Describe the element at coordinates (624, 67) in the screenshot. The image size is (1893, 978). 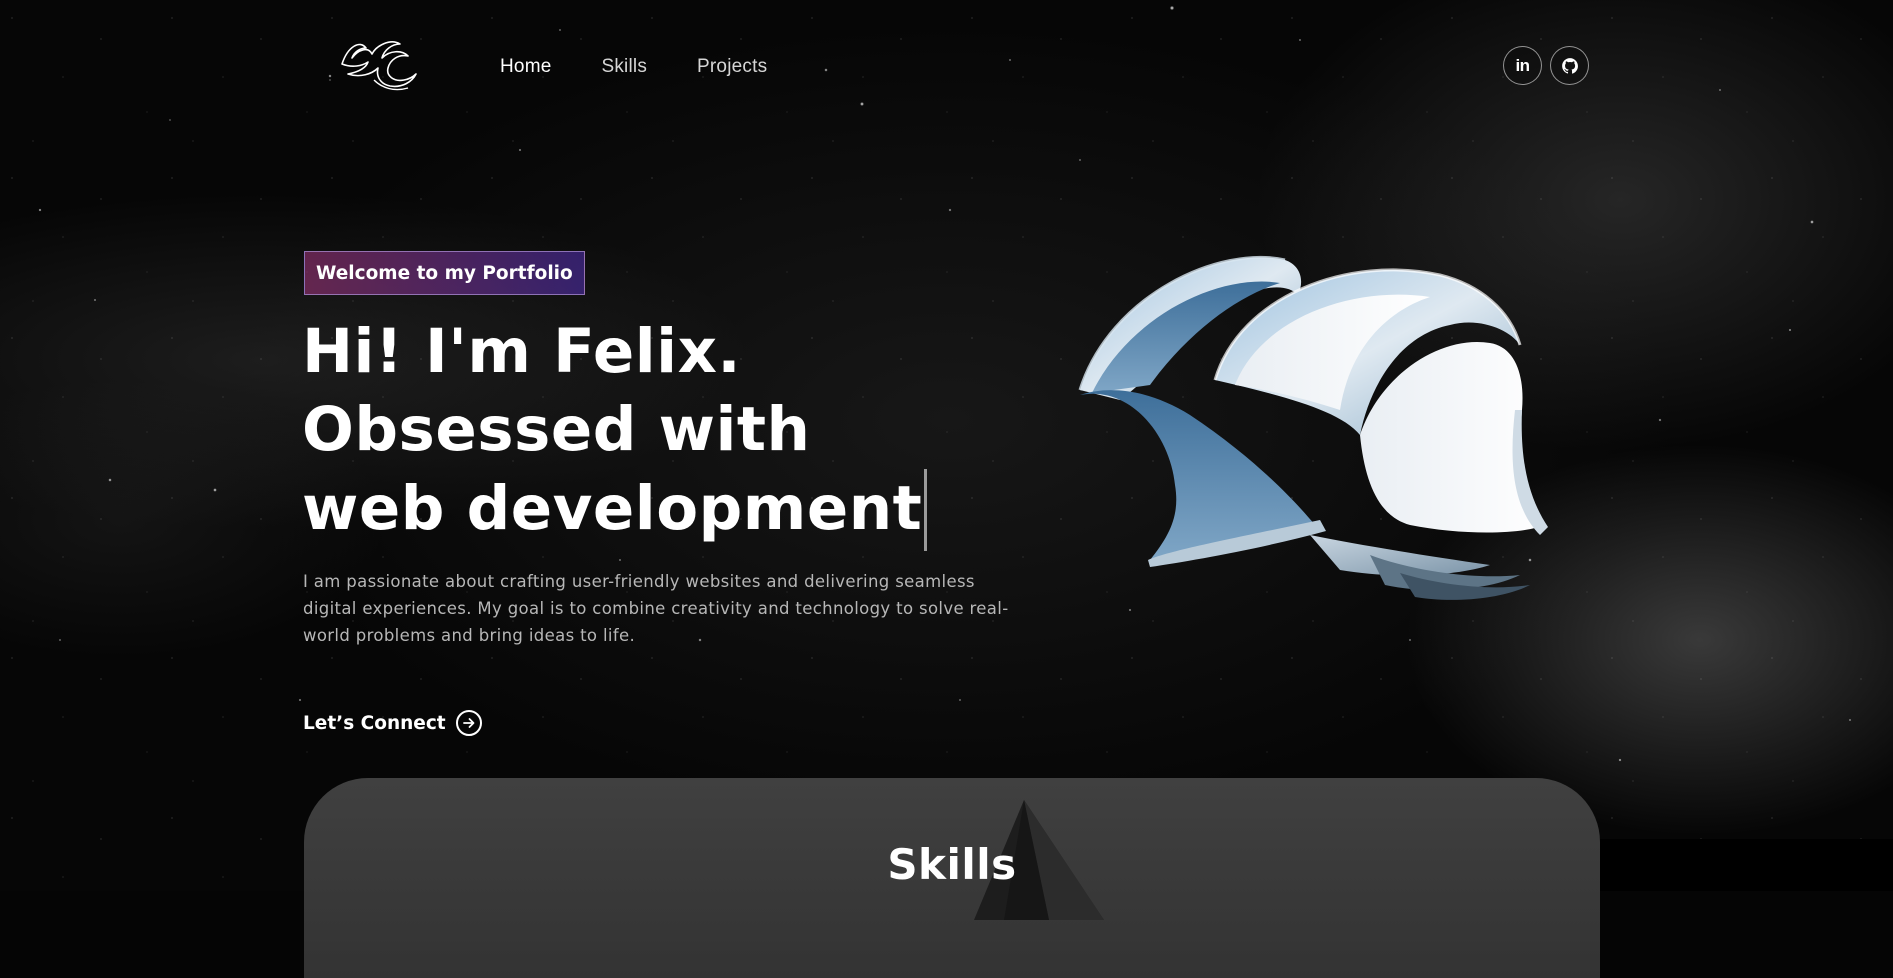
I see `nav-link-skills: Skills` at that location.